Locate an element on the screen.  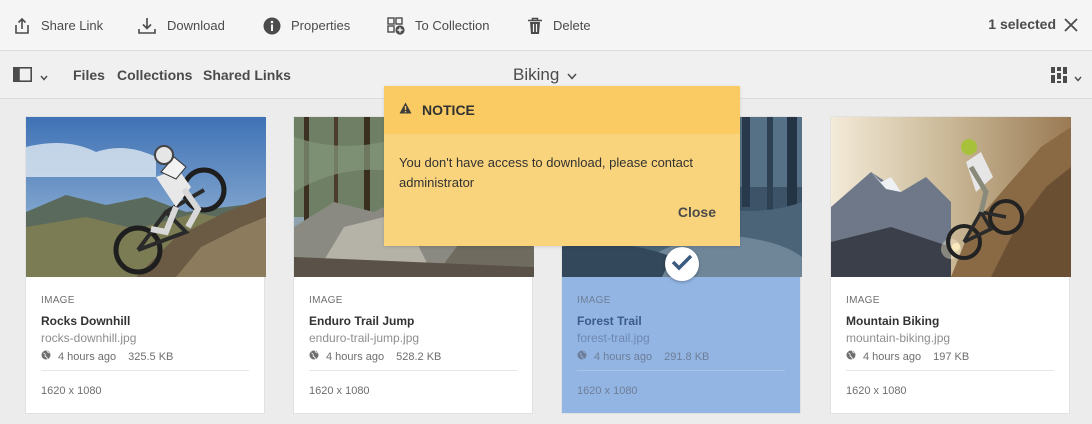
share-link-button: Share Link is located at coordinates (58, 25).